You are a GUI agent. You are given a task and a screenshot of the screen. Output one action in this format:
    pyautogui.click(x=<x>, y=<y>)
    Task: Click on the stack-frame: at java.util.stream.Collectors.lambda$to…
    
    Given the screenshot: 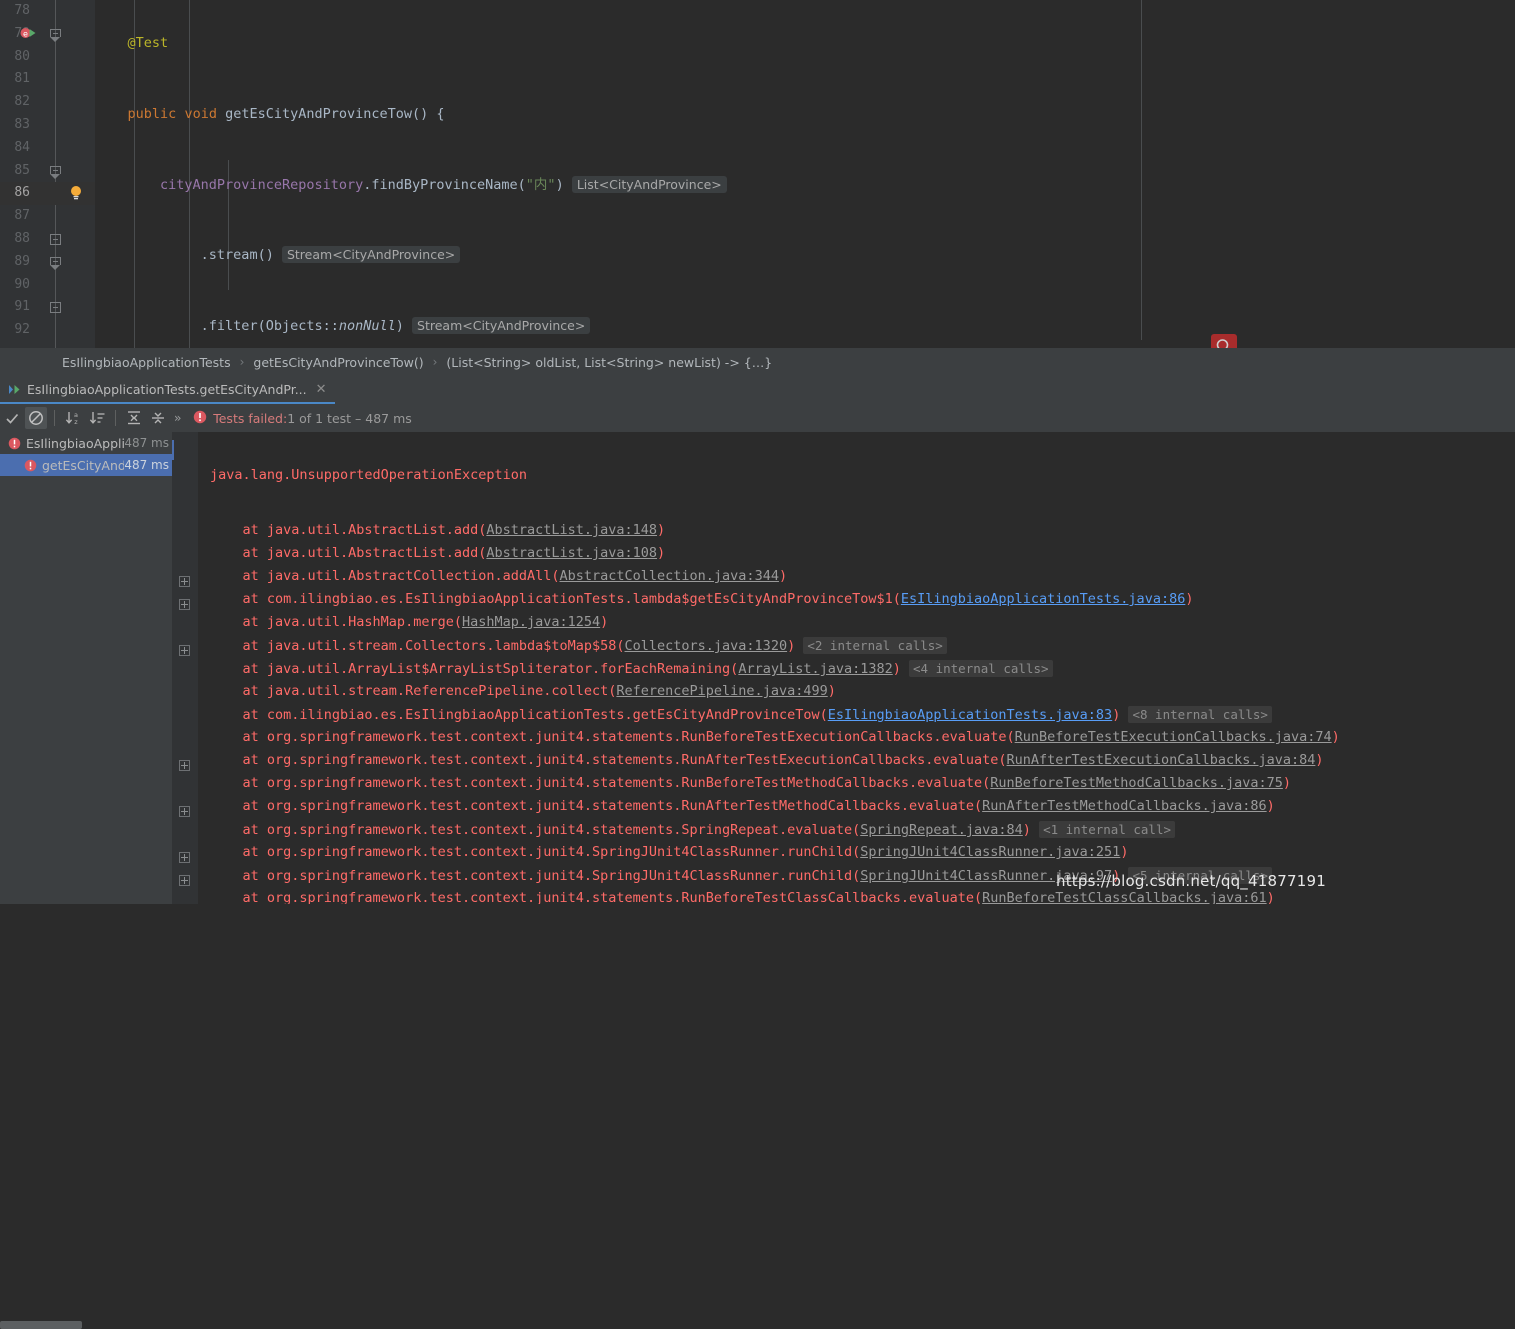 What is the action you would take?
    pyautogui.click(x=856, y=645)
    